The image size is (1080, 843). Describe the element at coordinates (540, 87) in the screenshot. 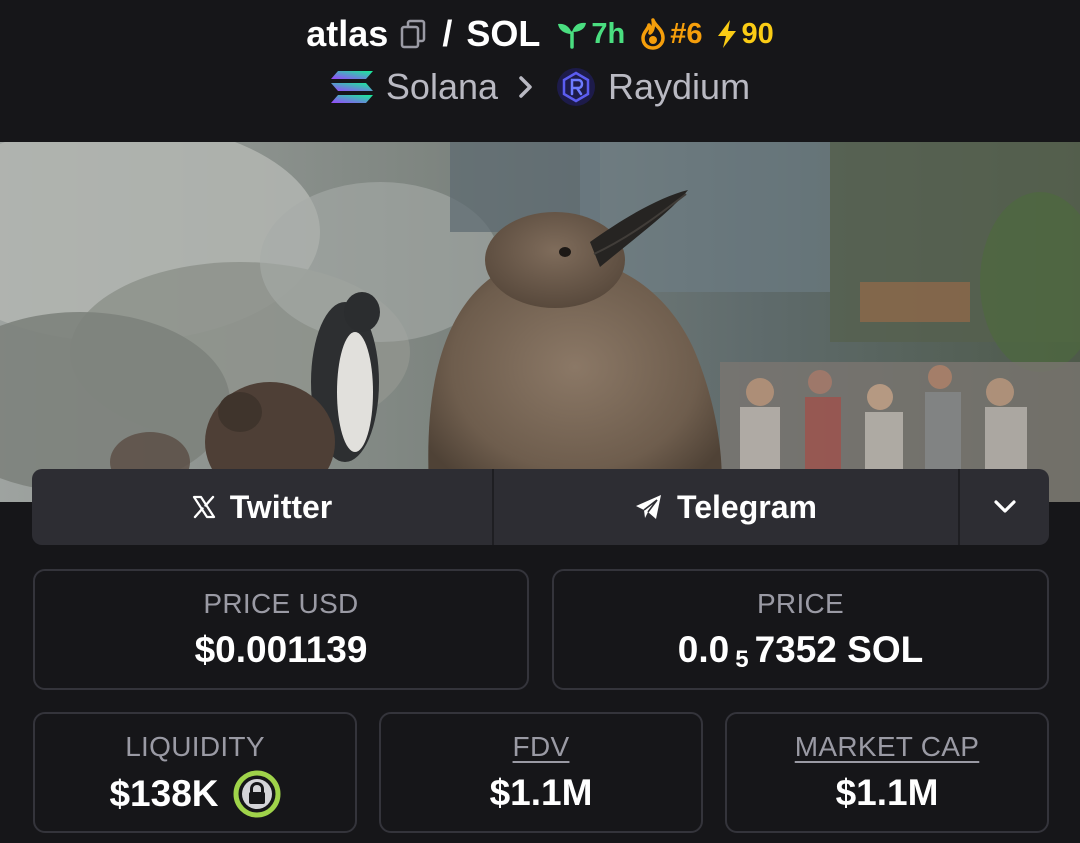

I see `breadcrumb: Solana Raydium` at that location.